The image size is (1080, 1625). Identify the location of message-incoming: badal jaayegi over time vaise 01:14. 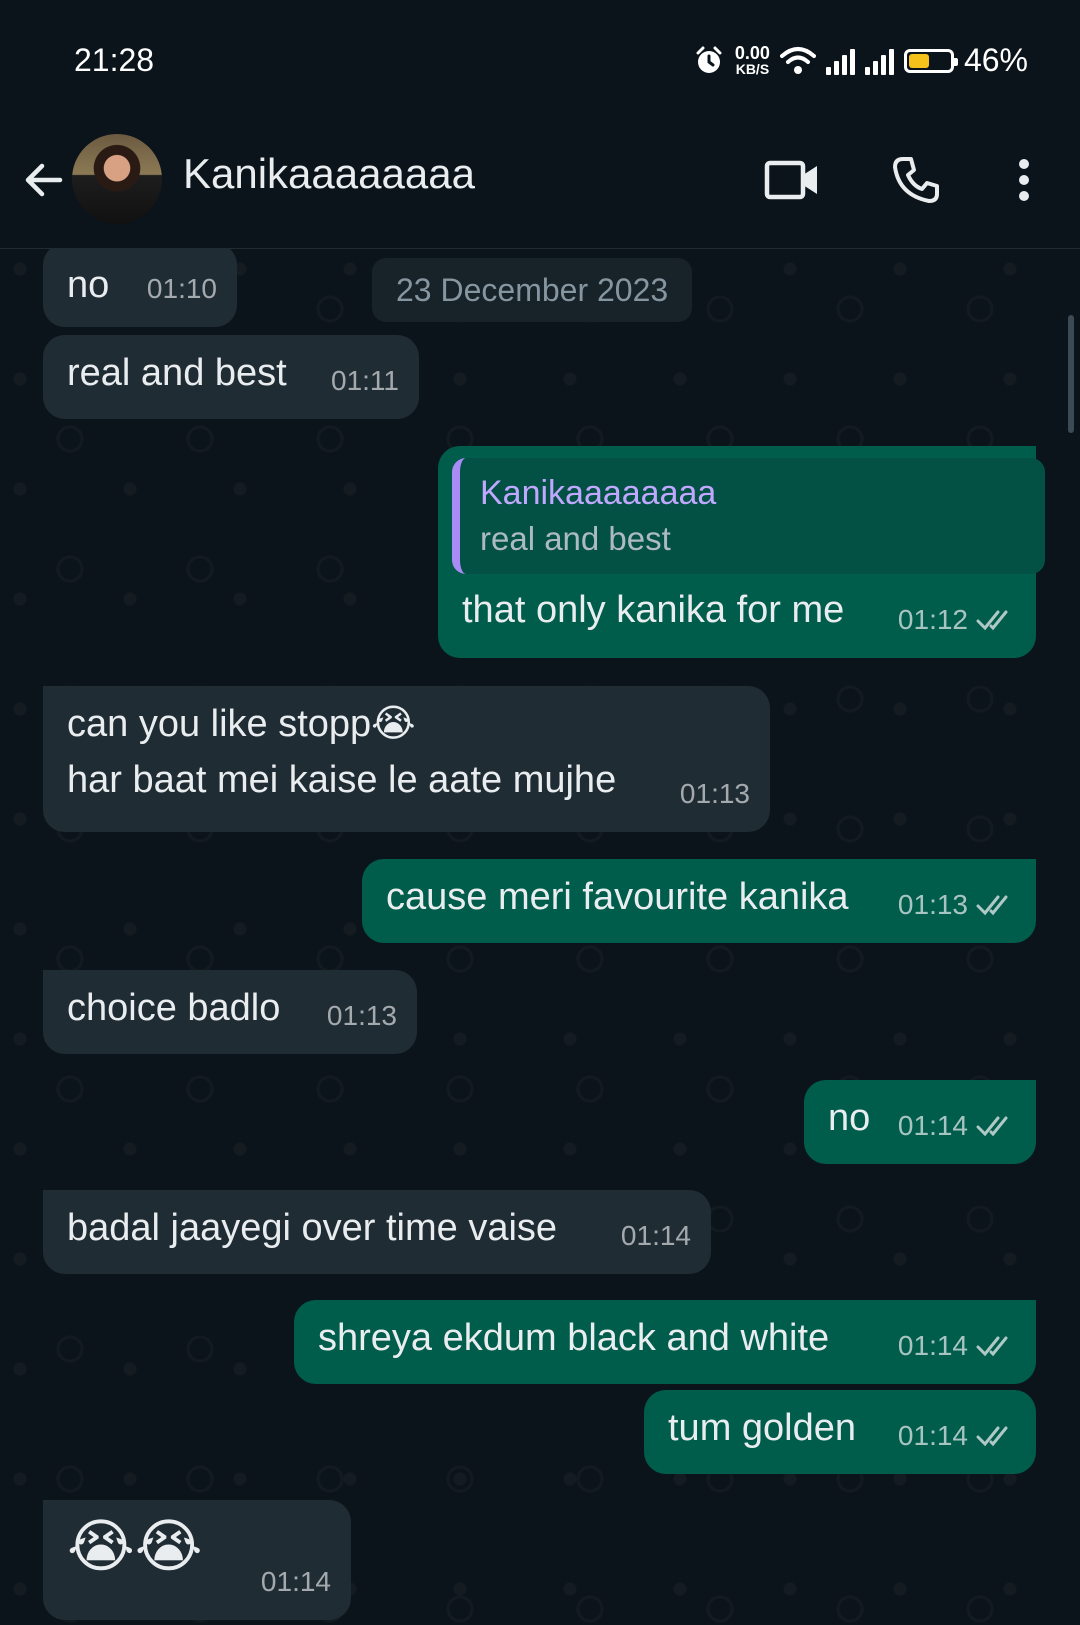
(377, 1232).